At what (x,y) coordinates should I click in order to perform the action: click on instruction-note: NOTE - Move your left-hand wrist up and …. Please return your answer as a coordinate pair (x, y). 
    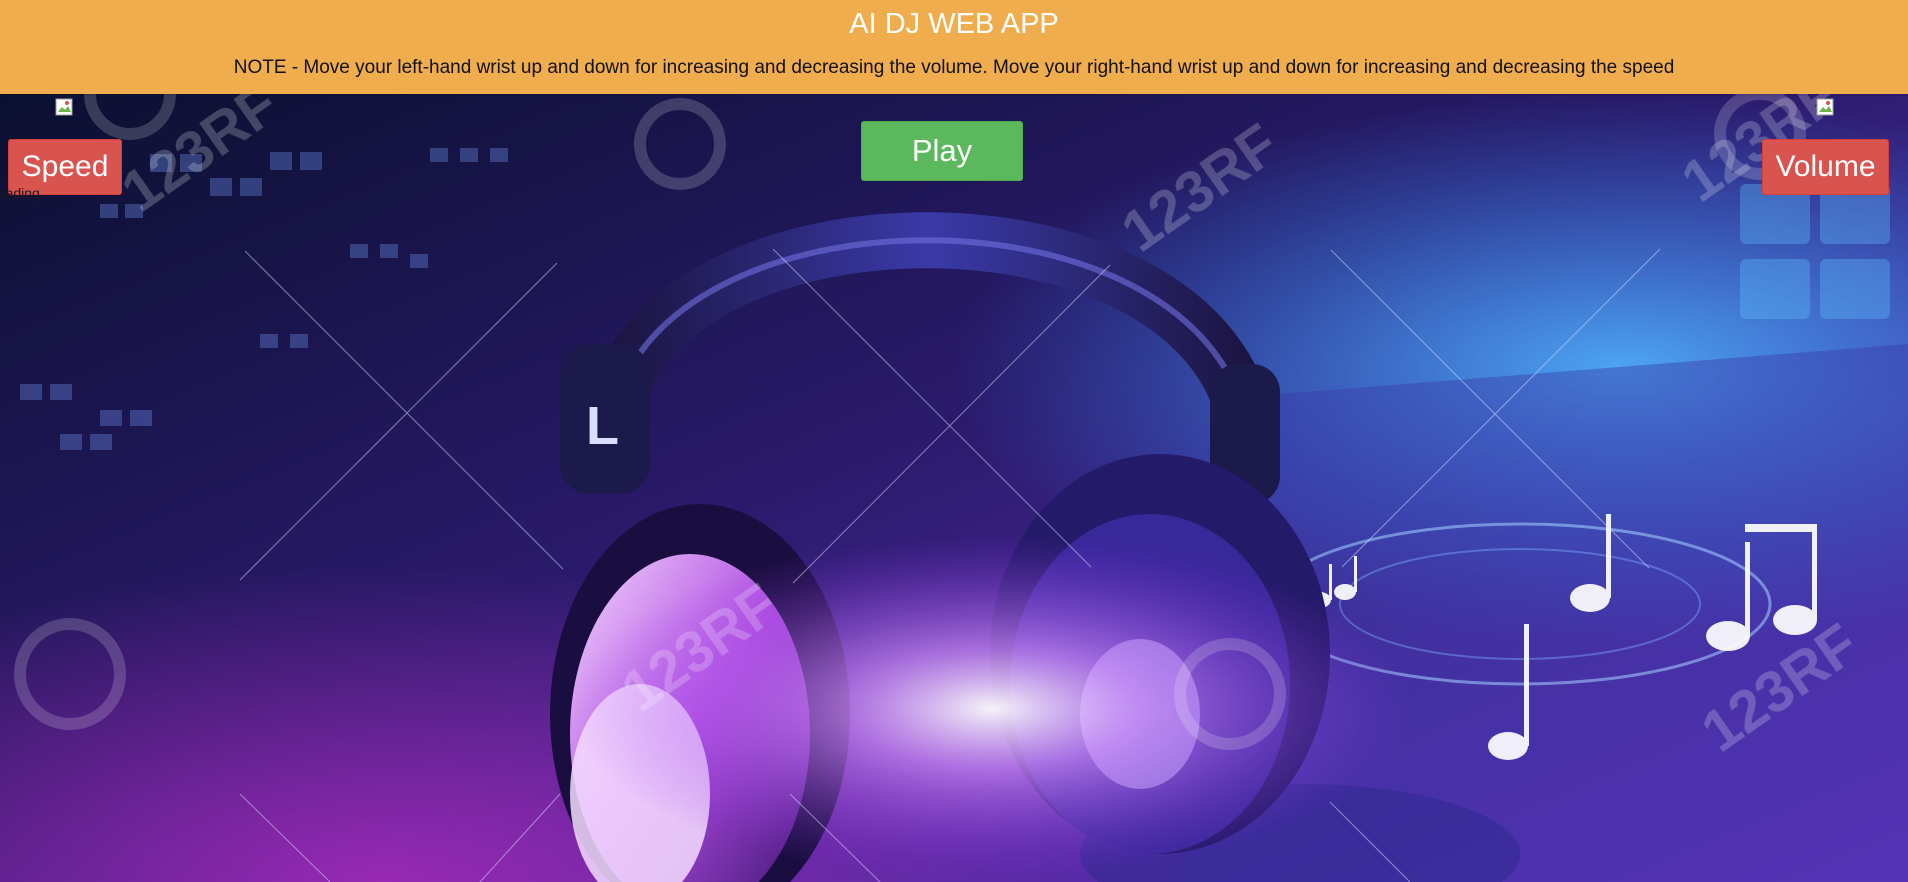
    Looking at the image, I should click on (954, 67).